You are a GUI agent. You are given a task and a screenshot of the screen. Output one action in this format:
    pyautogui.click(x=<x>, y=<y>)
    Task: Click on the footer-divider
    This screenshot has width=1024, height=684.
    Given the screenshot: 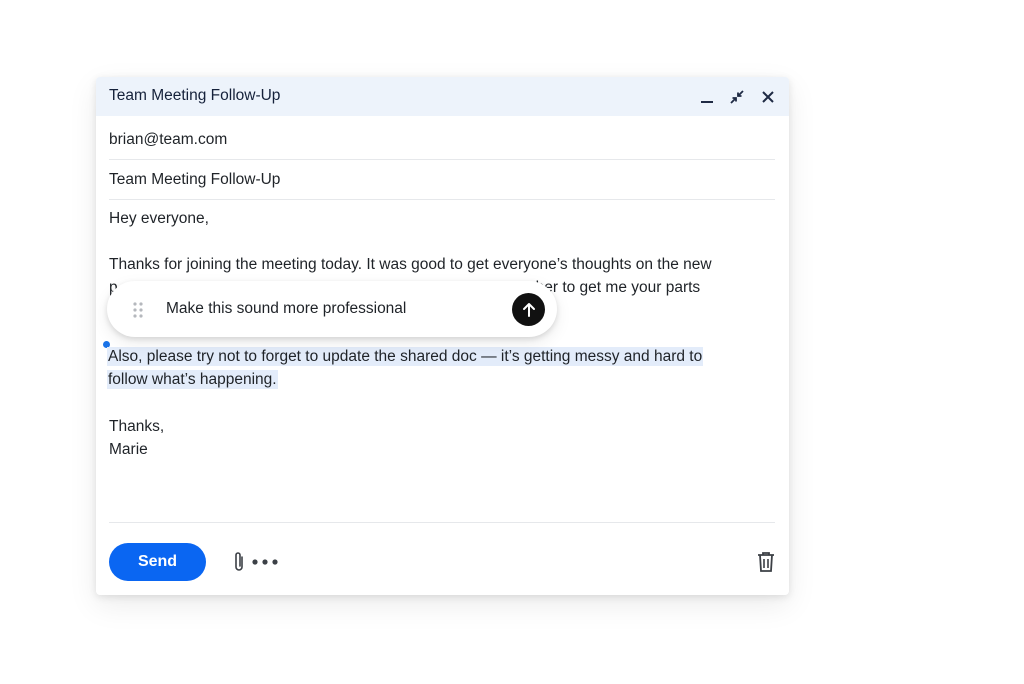 What is the action you would take?
    pyautogui.click(x=442, y=522)
    